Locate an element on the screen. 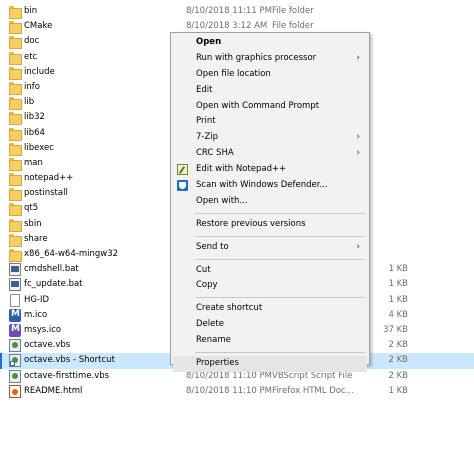 The height and width of the screenshot is (464, 474). menu-item-edit: Edit is located at coordinates (270, 91).